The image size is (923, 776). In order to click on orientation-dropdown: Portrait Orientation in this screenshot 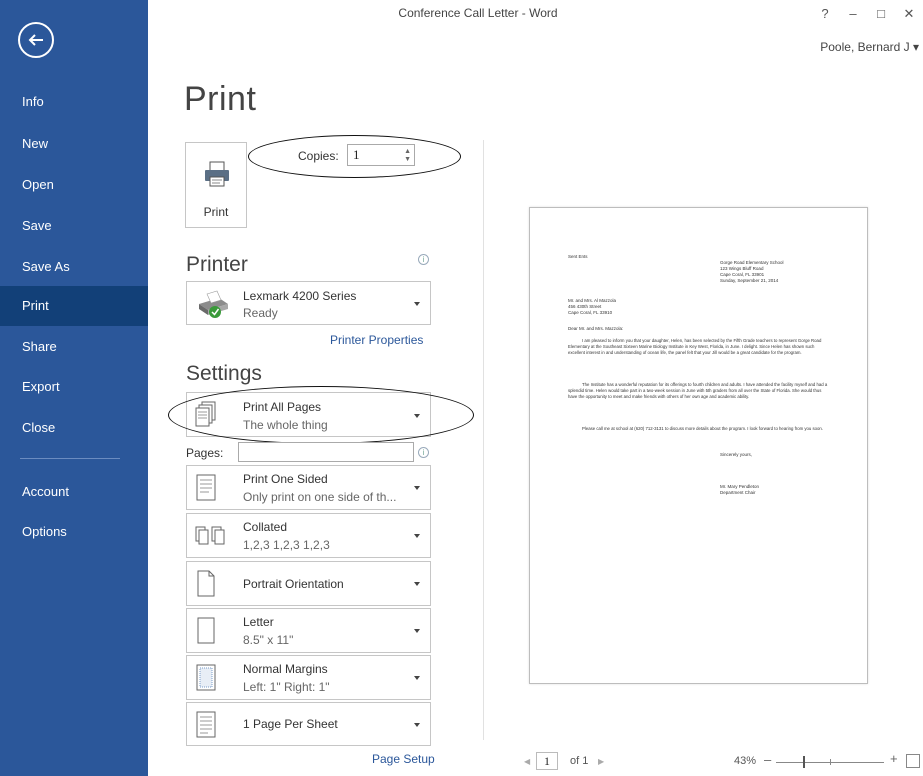, I will do `click(308, 583)`.